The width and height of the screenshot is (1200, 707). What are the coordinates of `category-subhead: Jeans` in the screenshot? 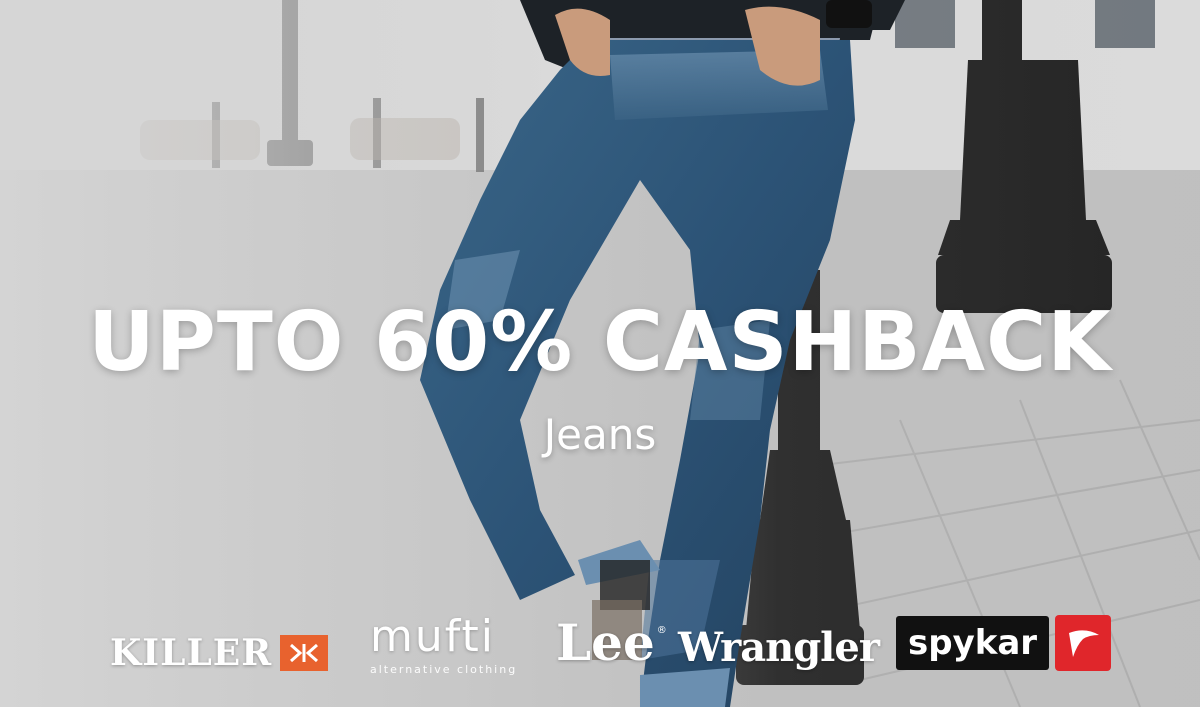 It's located at (600, 434).